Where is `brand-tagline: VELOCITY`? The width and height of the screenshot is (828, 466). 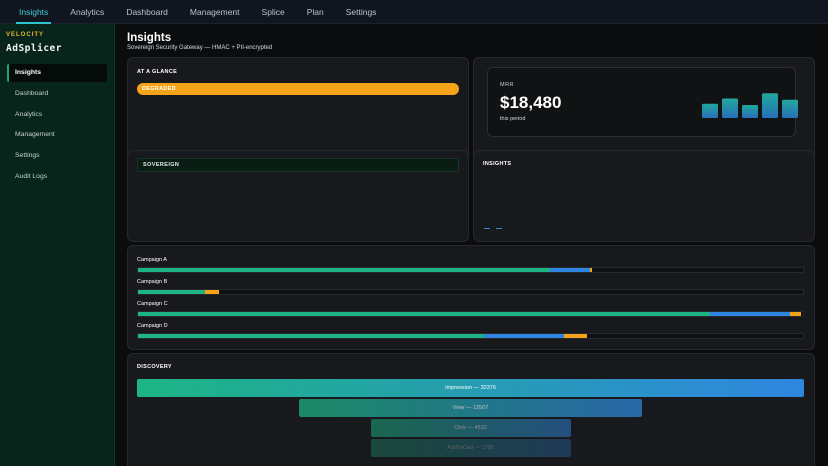
brand-tagline: VELOCITY is located at coordinates (25, 35).